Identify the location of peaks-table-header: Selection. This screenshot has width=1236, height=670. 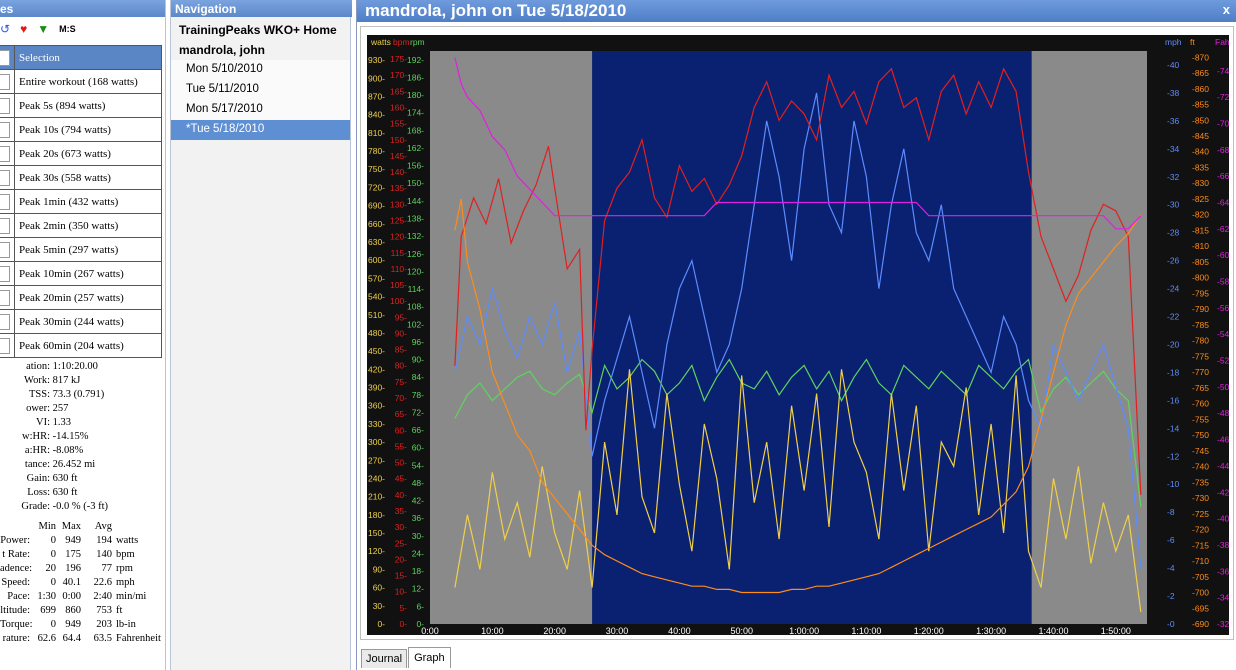
(81, 57).